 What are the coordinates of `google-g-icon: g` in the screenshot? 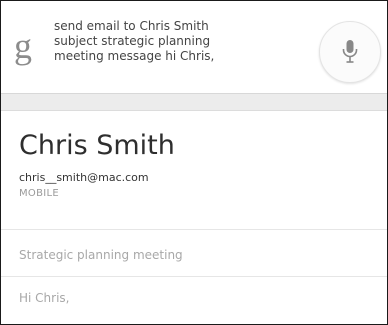 It's located at (23, 46).